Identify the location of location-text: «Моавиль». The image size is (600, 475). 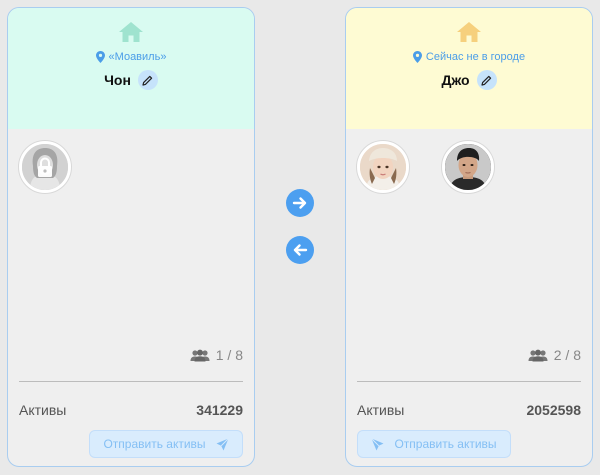
(137, 57).